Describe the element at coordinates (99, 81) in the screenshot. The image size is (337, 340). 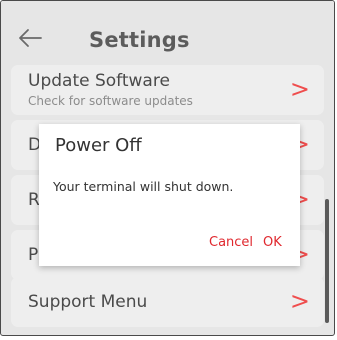
I see `item-title: Update Software` at that location.